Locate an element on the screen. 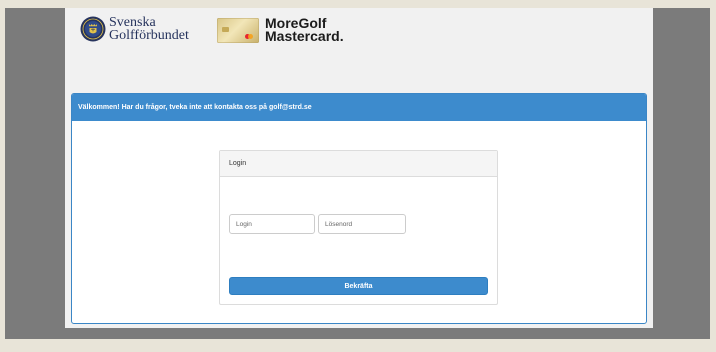  confirm-button: Bekräfta is located at coordinates (358, 286).